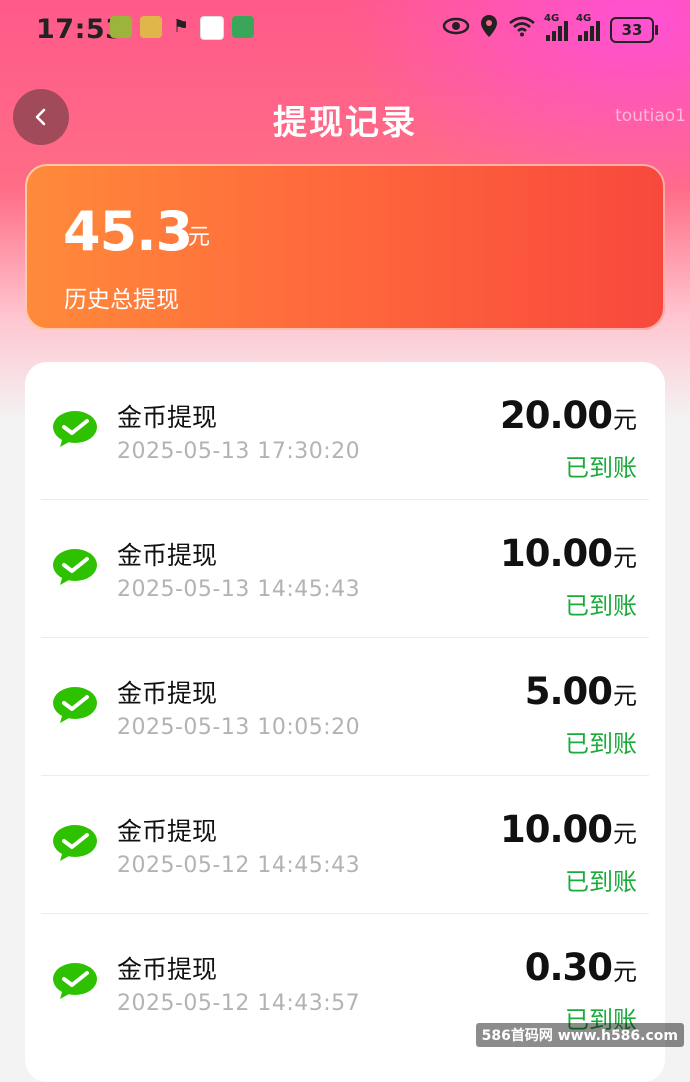  What do you see at coordinates (568, 967) in the screenshot?
I see `record-amount-value: 0.30` at bounding box center [568, 967].